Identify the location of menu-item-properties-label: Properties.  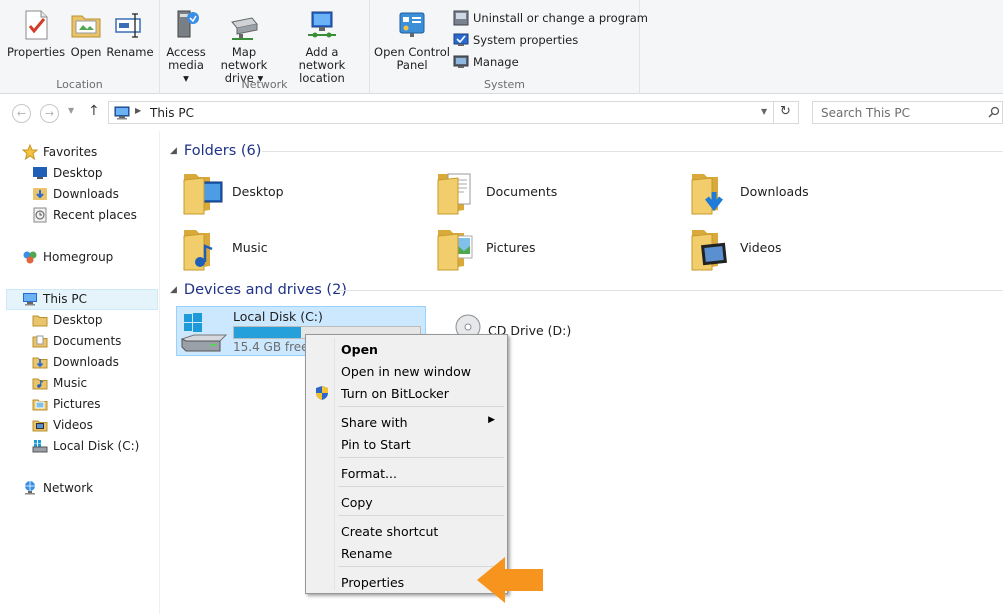
(373, 582).